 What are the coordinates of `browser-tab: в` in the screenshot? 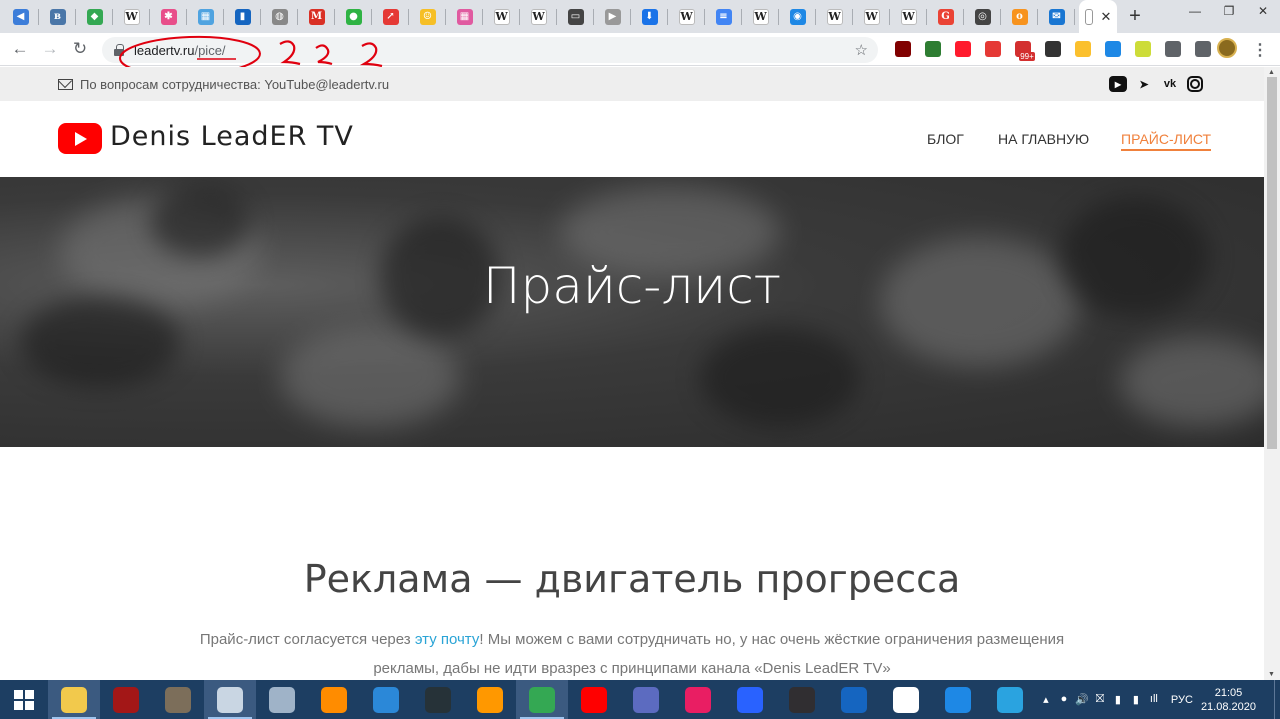 It's located at (57, 16).